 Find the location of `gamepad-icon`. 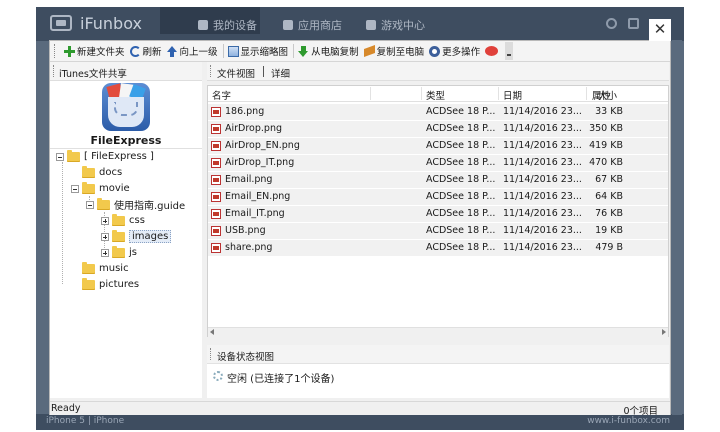

gamepad-icon is located at coordinates (371, 25).